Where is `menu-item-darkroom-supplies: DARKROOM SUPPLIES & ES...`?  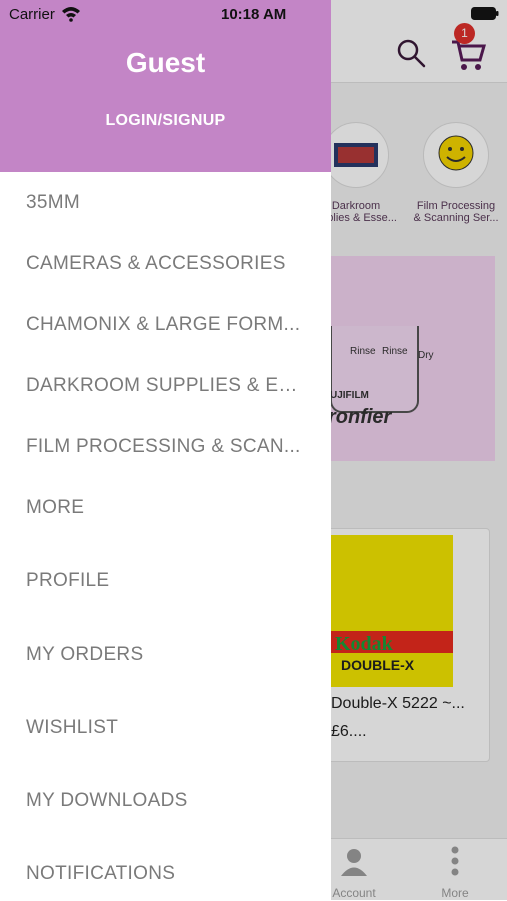
menu-item-darkroom-supplies: DARKROOM SUPPLIES & ES... is located at coordinates (166, 386).